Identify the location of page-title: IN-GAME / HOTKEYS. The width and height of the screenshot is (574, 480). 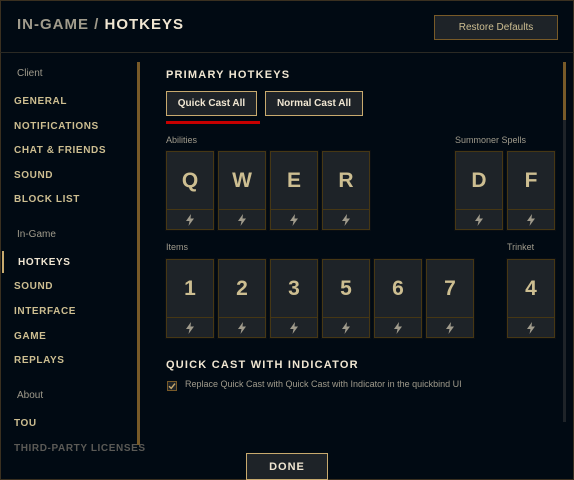
(100, 24).